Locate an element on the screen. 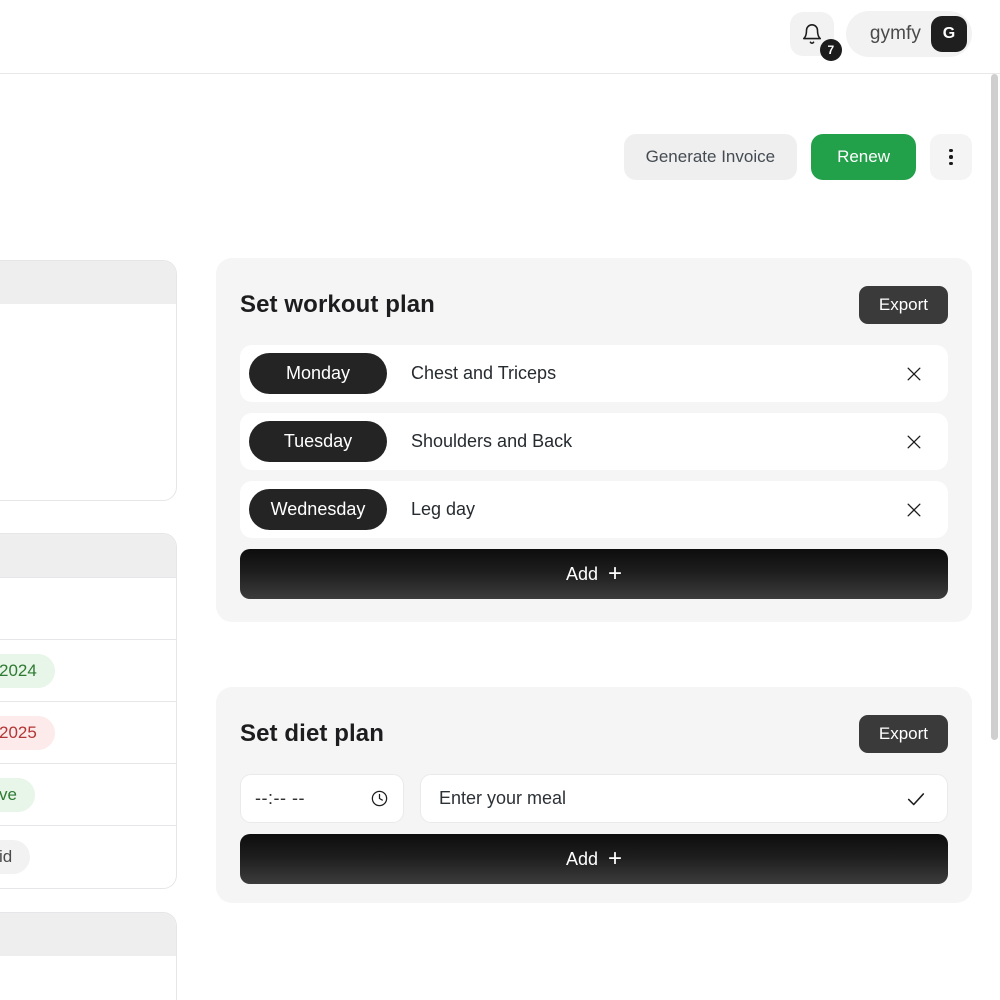 The width and height of the screenshot is (1000, 1000). workout-plan-row: Tuesday Shoulders and Back is located at coordinates (594, 441).